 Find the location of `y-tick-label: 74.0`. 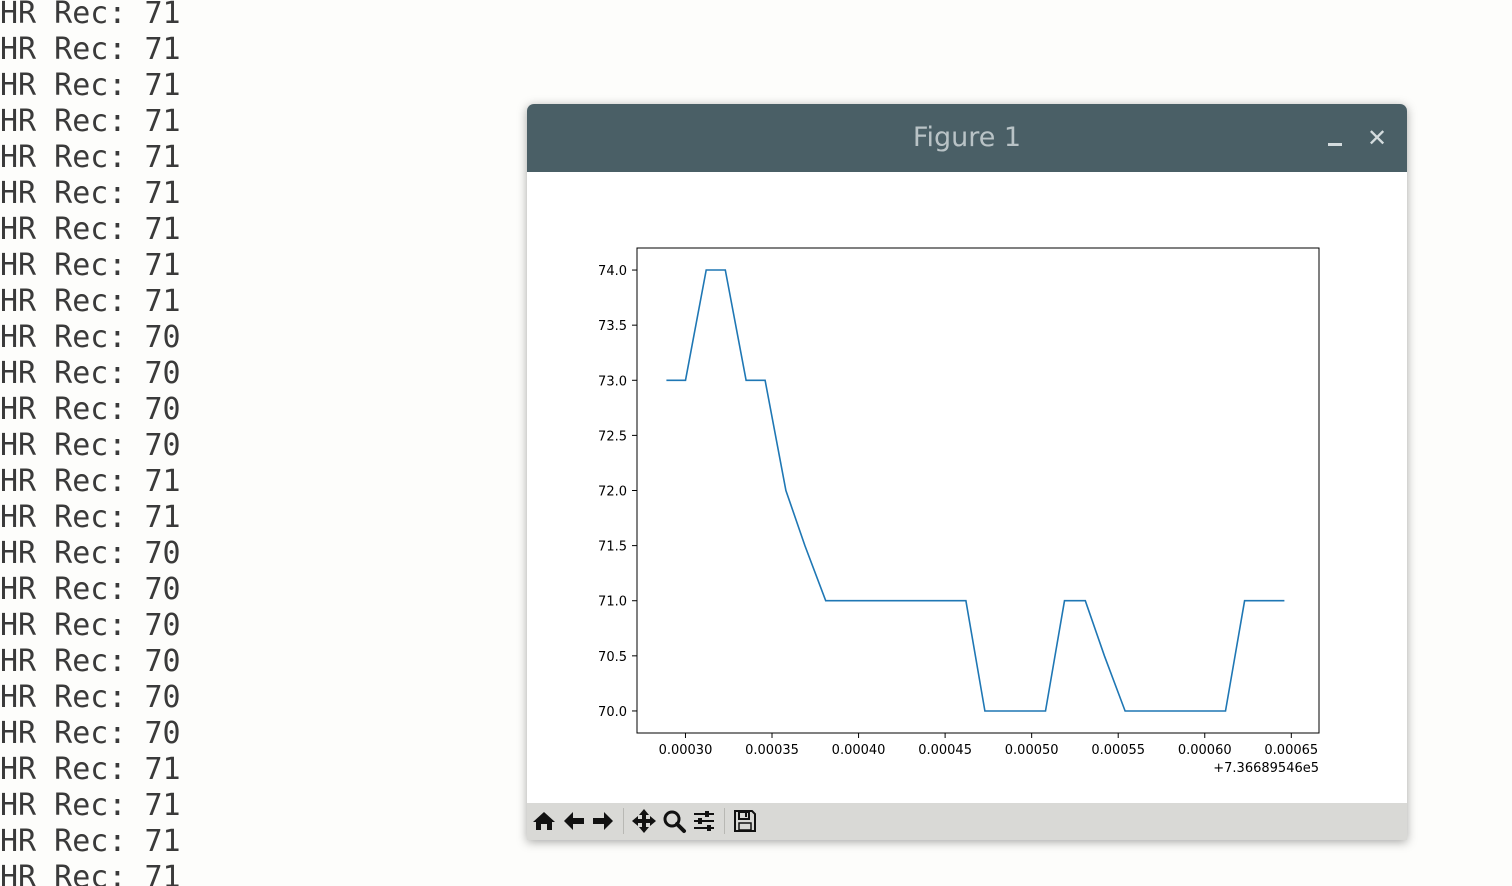

y-tick-label: 74.0 is located at coordinates (612, 271).